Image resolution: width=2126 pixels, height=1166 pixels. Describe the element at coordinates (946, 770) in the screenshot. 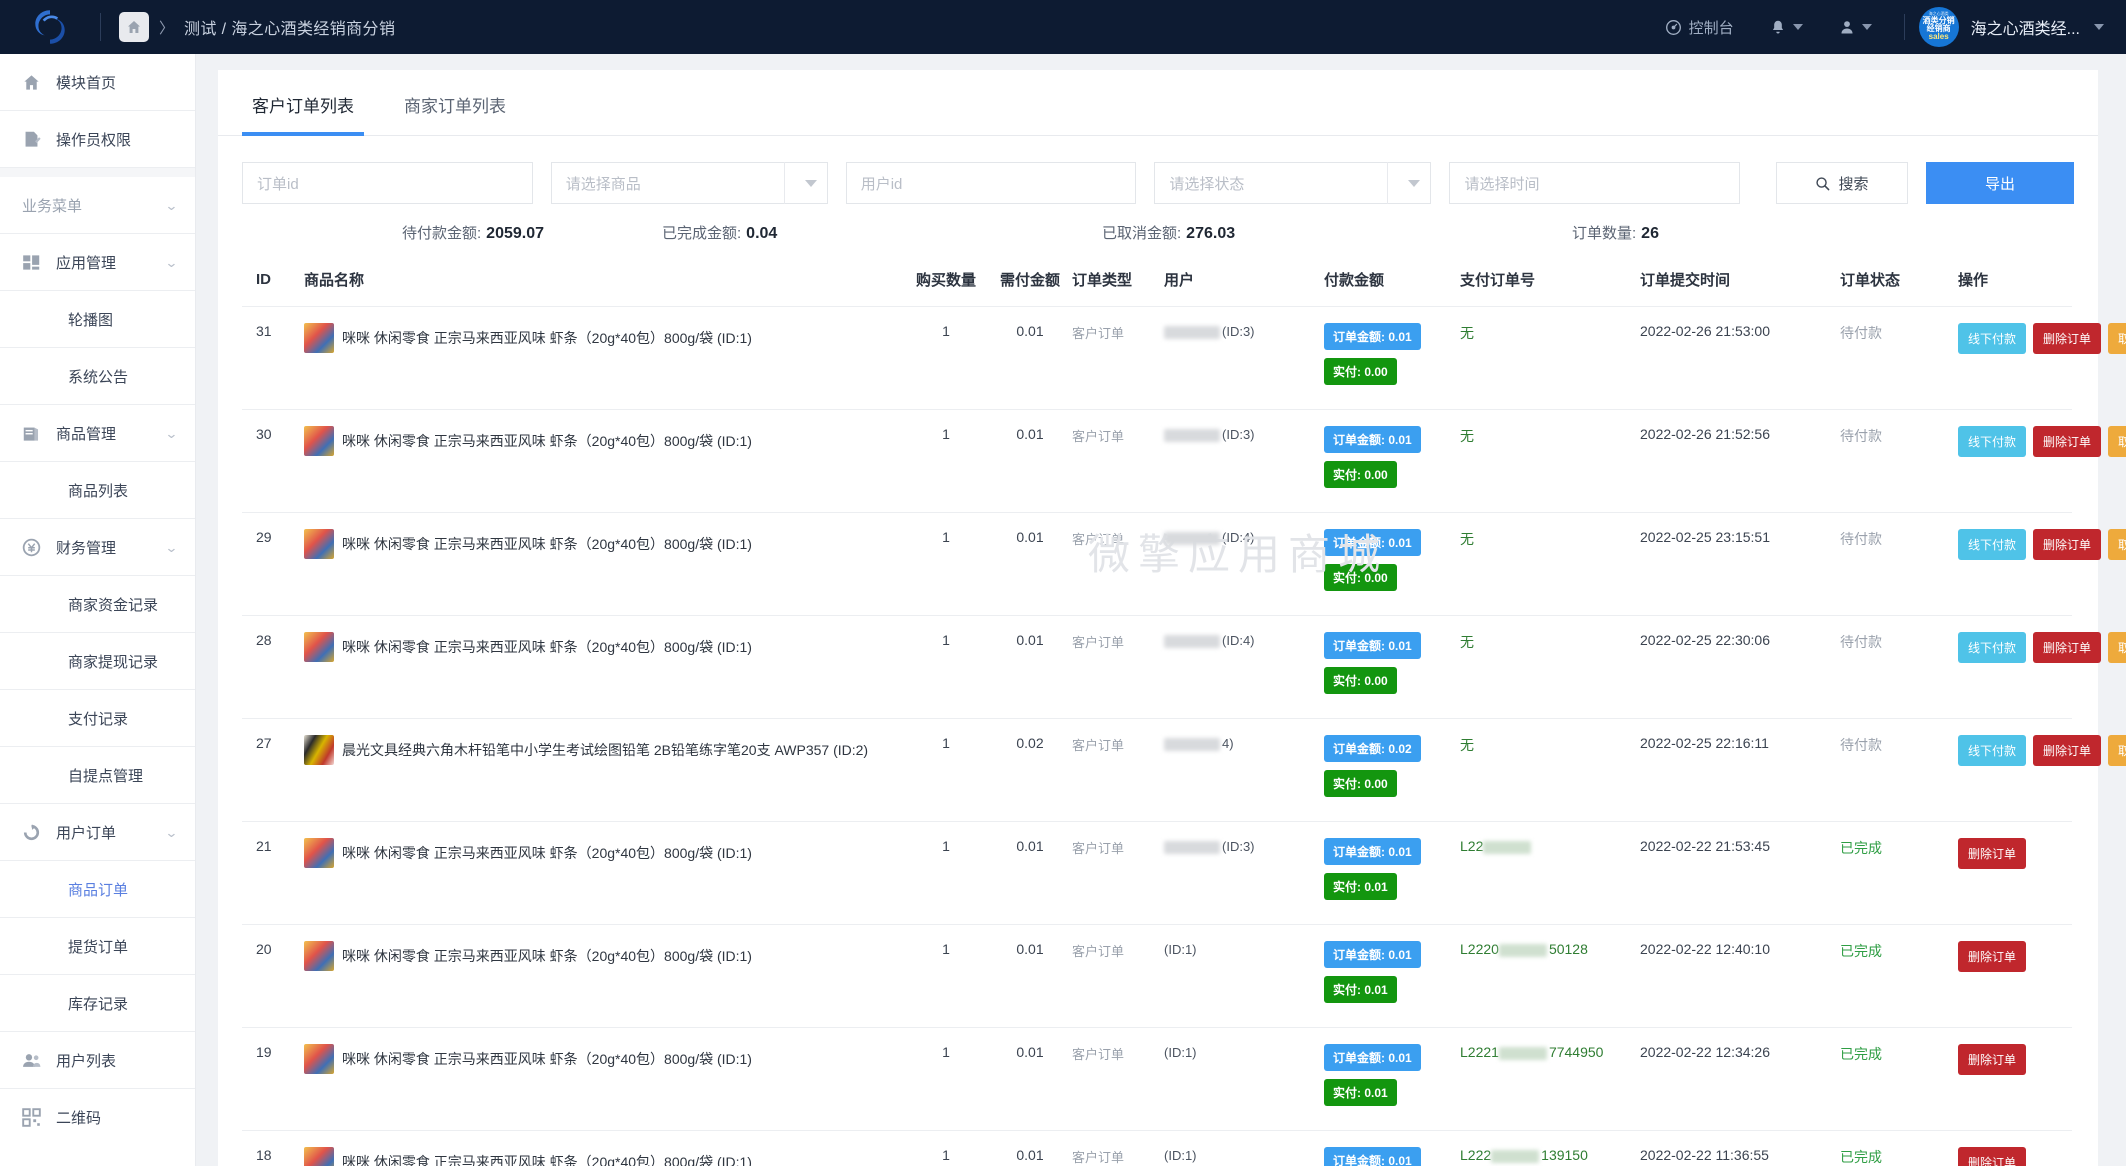

I see `cell-quantity: 1` at that location.